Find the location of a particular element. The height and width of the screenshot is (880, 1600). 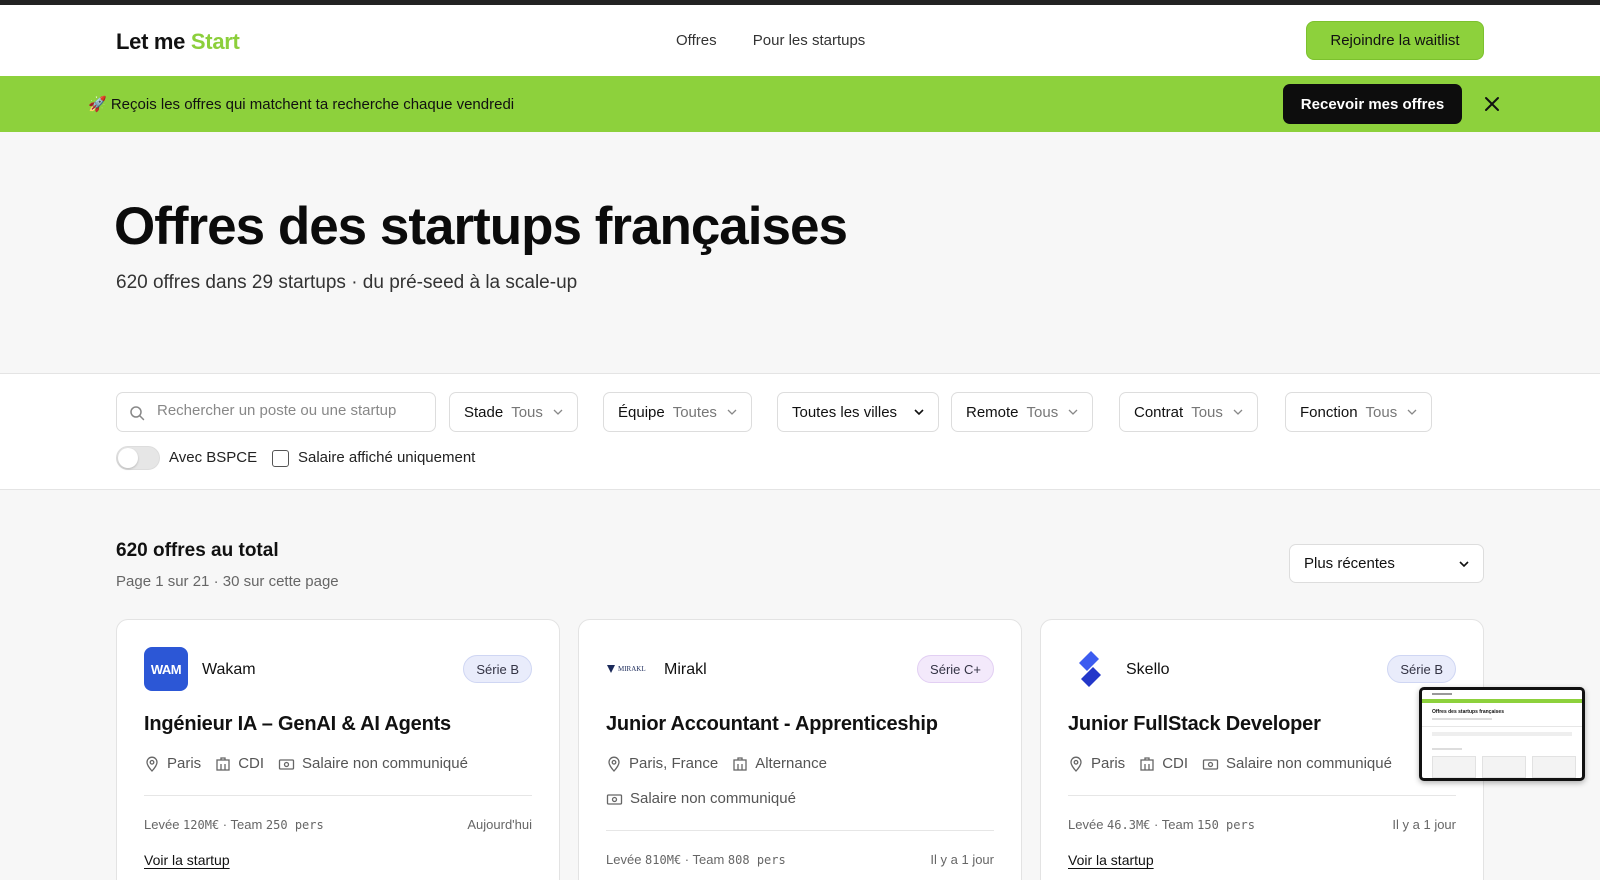

job-location: Paris, France is located at coordinates (674, 763).